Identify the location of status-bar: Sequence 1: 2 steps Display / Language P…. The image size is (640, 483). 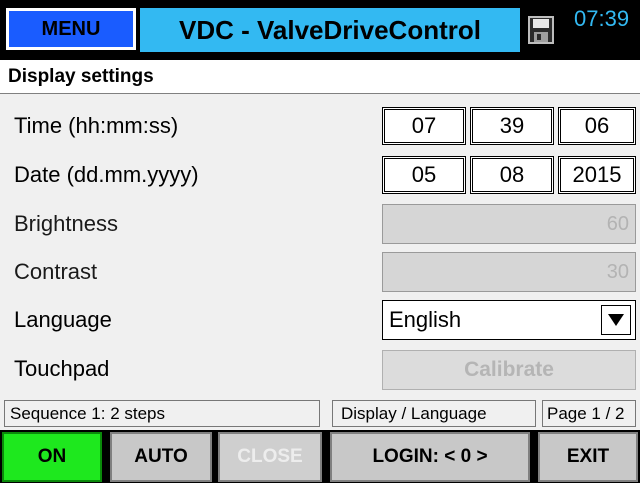
(320, 414).